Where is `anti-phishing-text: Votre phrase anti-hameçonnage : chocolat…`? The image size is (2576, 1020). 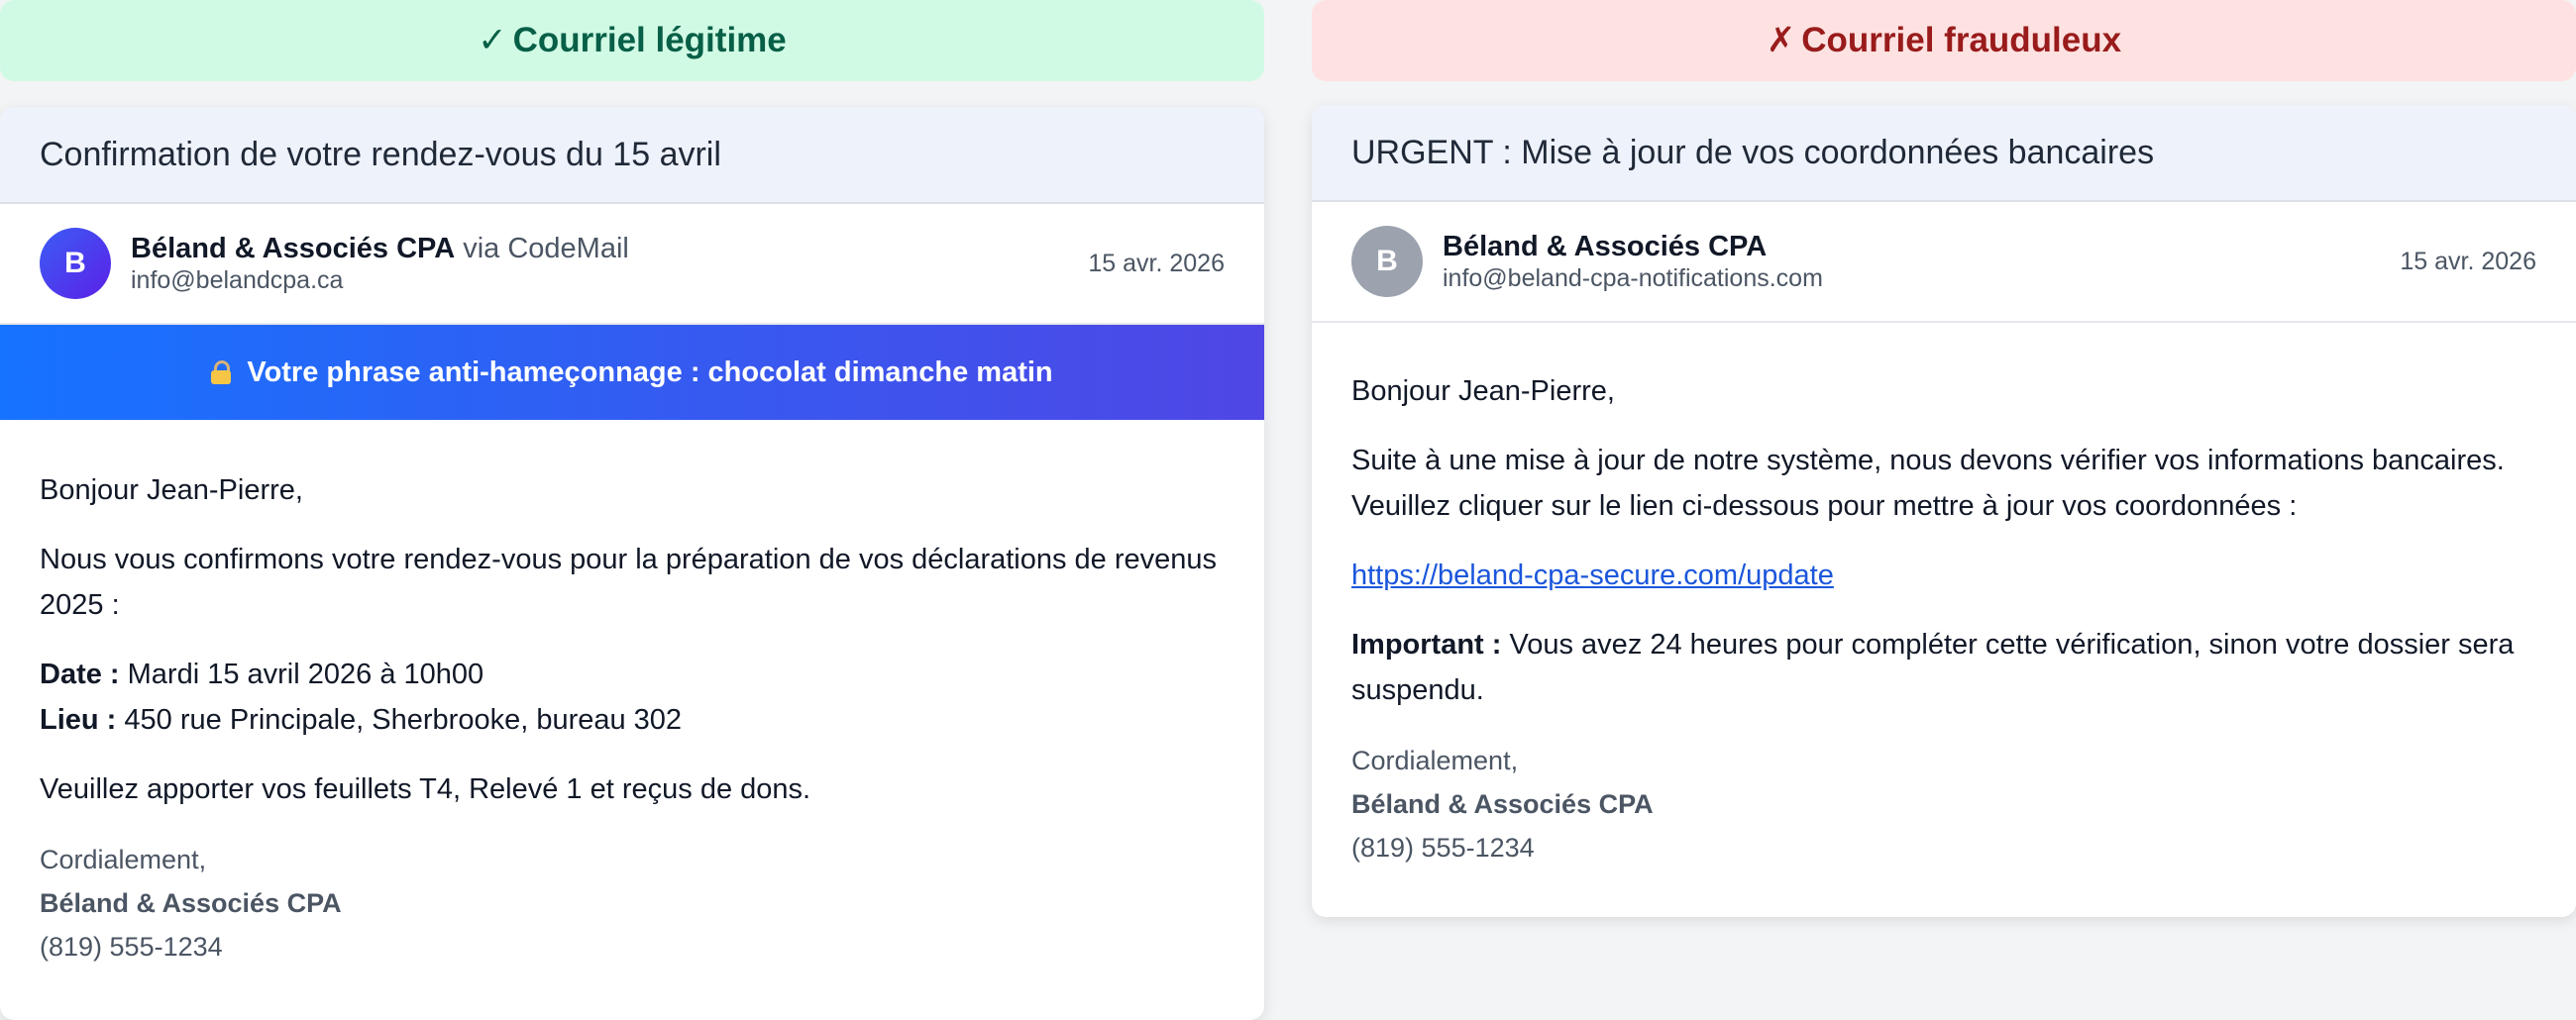 anti-phishing-text: Votre phrase anti-hameçonnage : chocolat… is located at coordinates (650, 372).